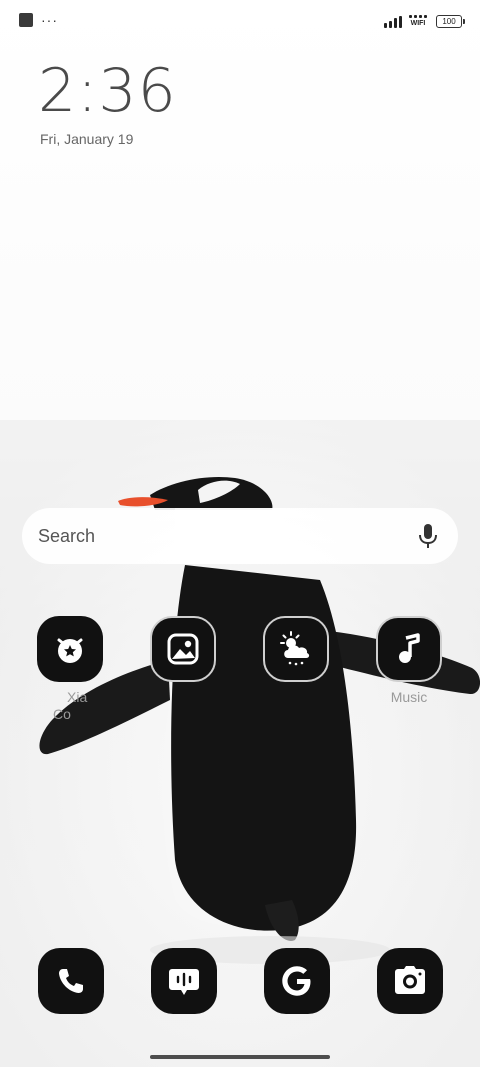 The height and width of the screenshot is (1067, 480). I want to click on music-note-icon, so click(409, 649).